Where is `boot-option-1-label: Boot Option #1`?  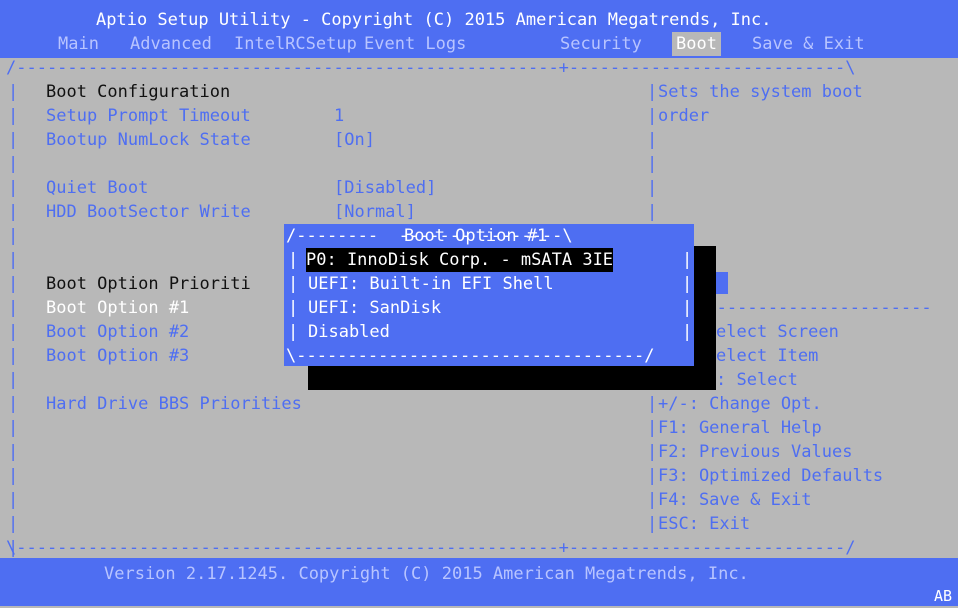 boot-option-1-label: Boot Option #1 is located at coordinates (117, 308).